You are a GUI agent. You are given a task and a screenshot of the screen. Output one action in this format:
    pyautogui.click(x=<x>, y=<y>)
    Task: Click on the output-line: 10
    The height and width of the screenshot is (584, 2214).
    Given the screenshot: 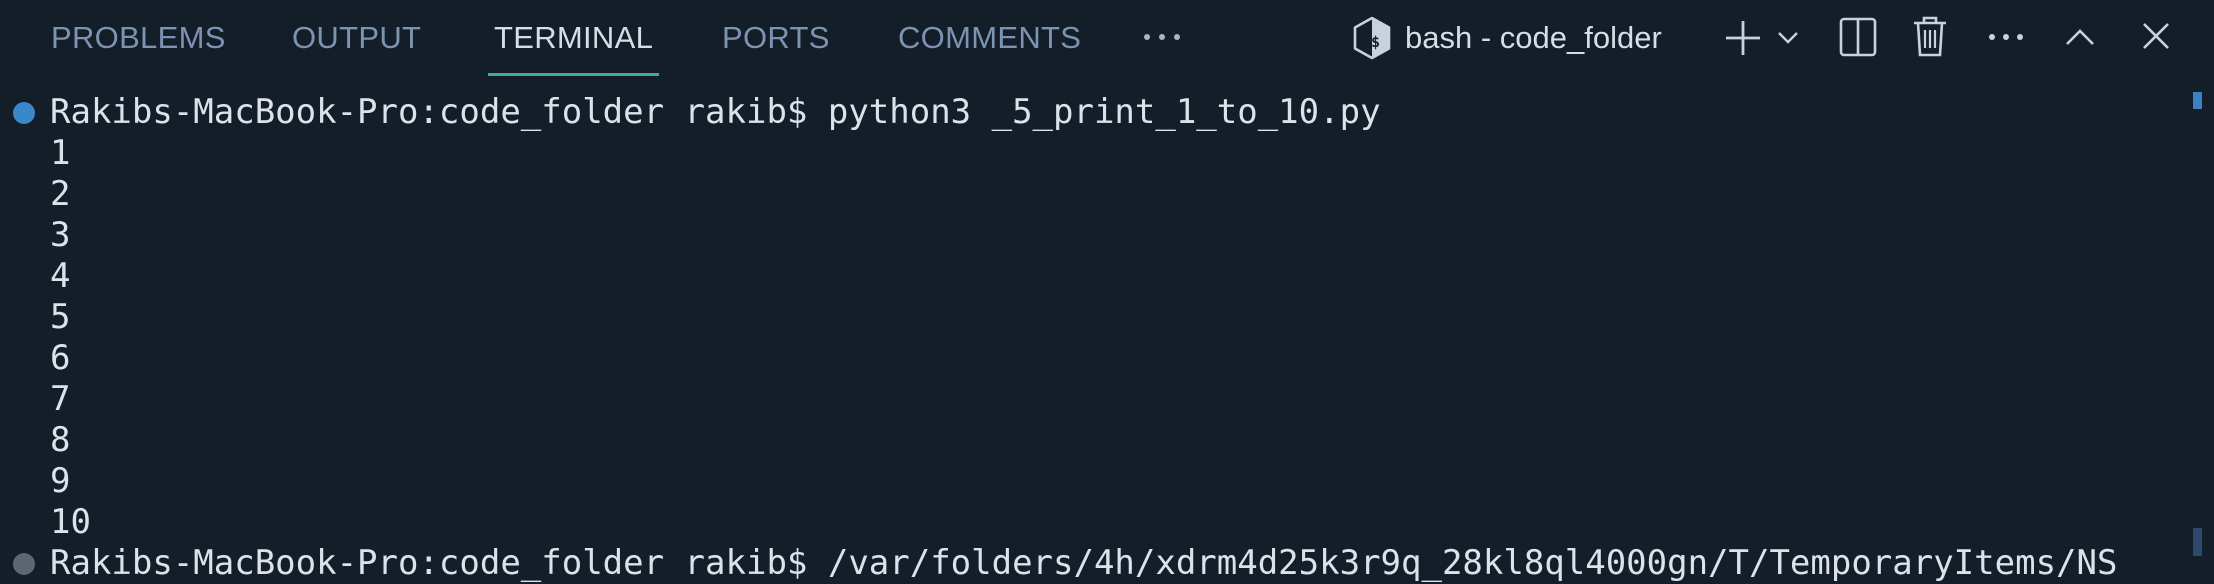 What is the action you would take?
    pyautogui.click(x=70, y=522)
    